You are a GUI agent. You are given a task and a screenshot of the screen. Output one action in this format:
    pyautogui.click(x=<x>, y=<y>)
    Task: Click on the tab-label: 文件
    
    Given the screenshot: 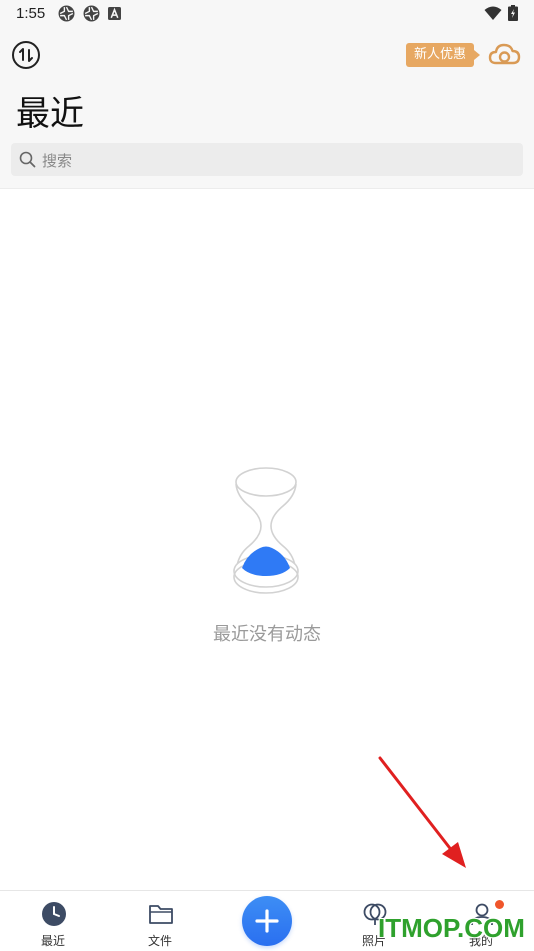 What is the action you would take?
    pyautogui.click(x=159, y=941)
    